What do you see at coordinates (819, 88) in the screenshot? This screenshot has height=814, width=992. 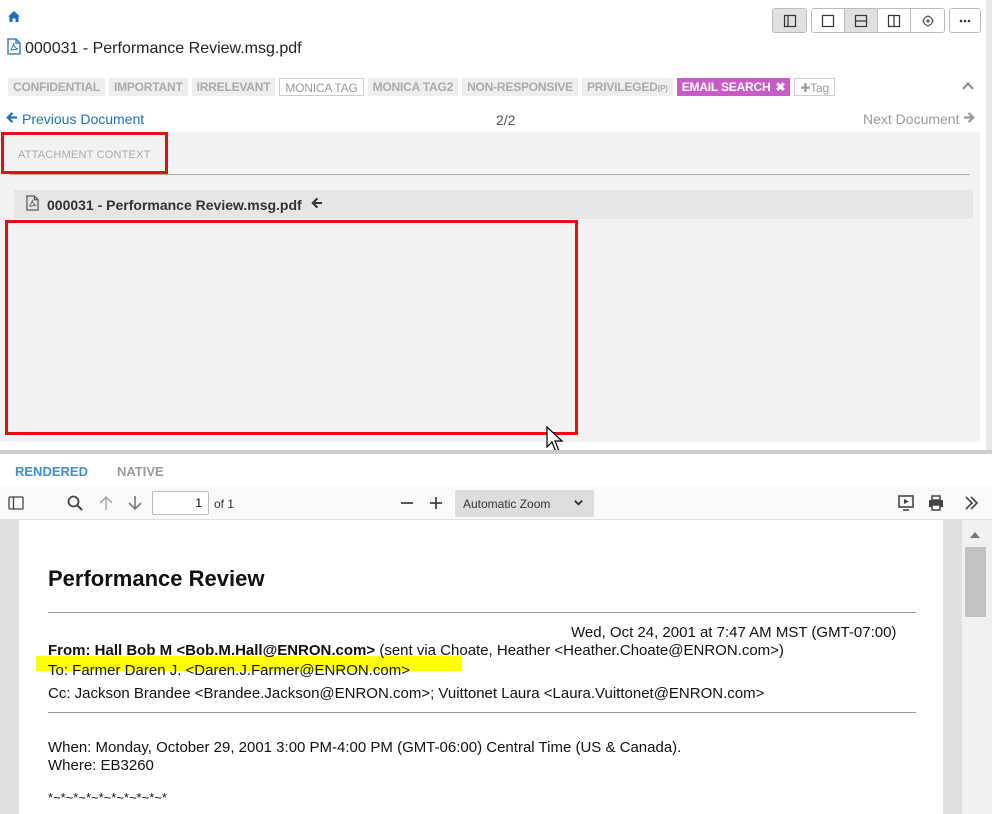 I see `add-tag-label: Tag` at bounding box center [819, 88].